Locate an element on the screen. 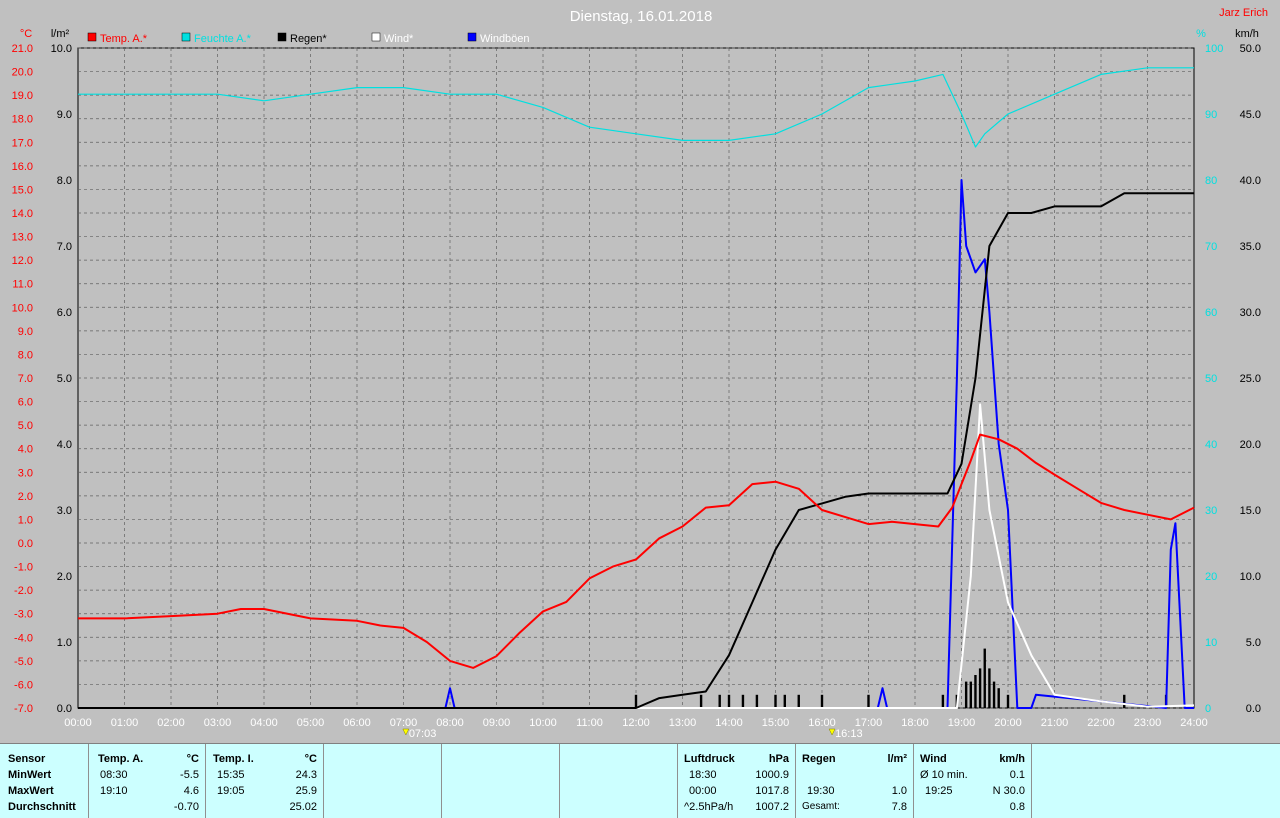  time-tick-label: 19:00 is located at coordinates (962, 723).